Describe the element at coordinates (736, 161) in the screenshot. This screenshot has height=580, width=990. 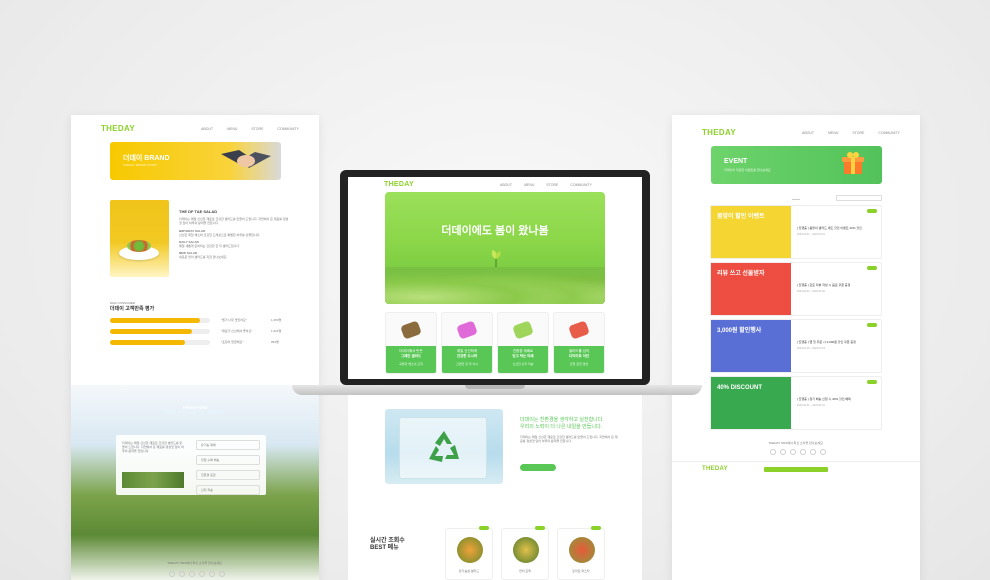
I see `event-banner-title: EVENT` at that location.